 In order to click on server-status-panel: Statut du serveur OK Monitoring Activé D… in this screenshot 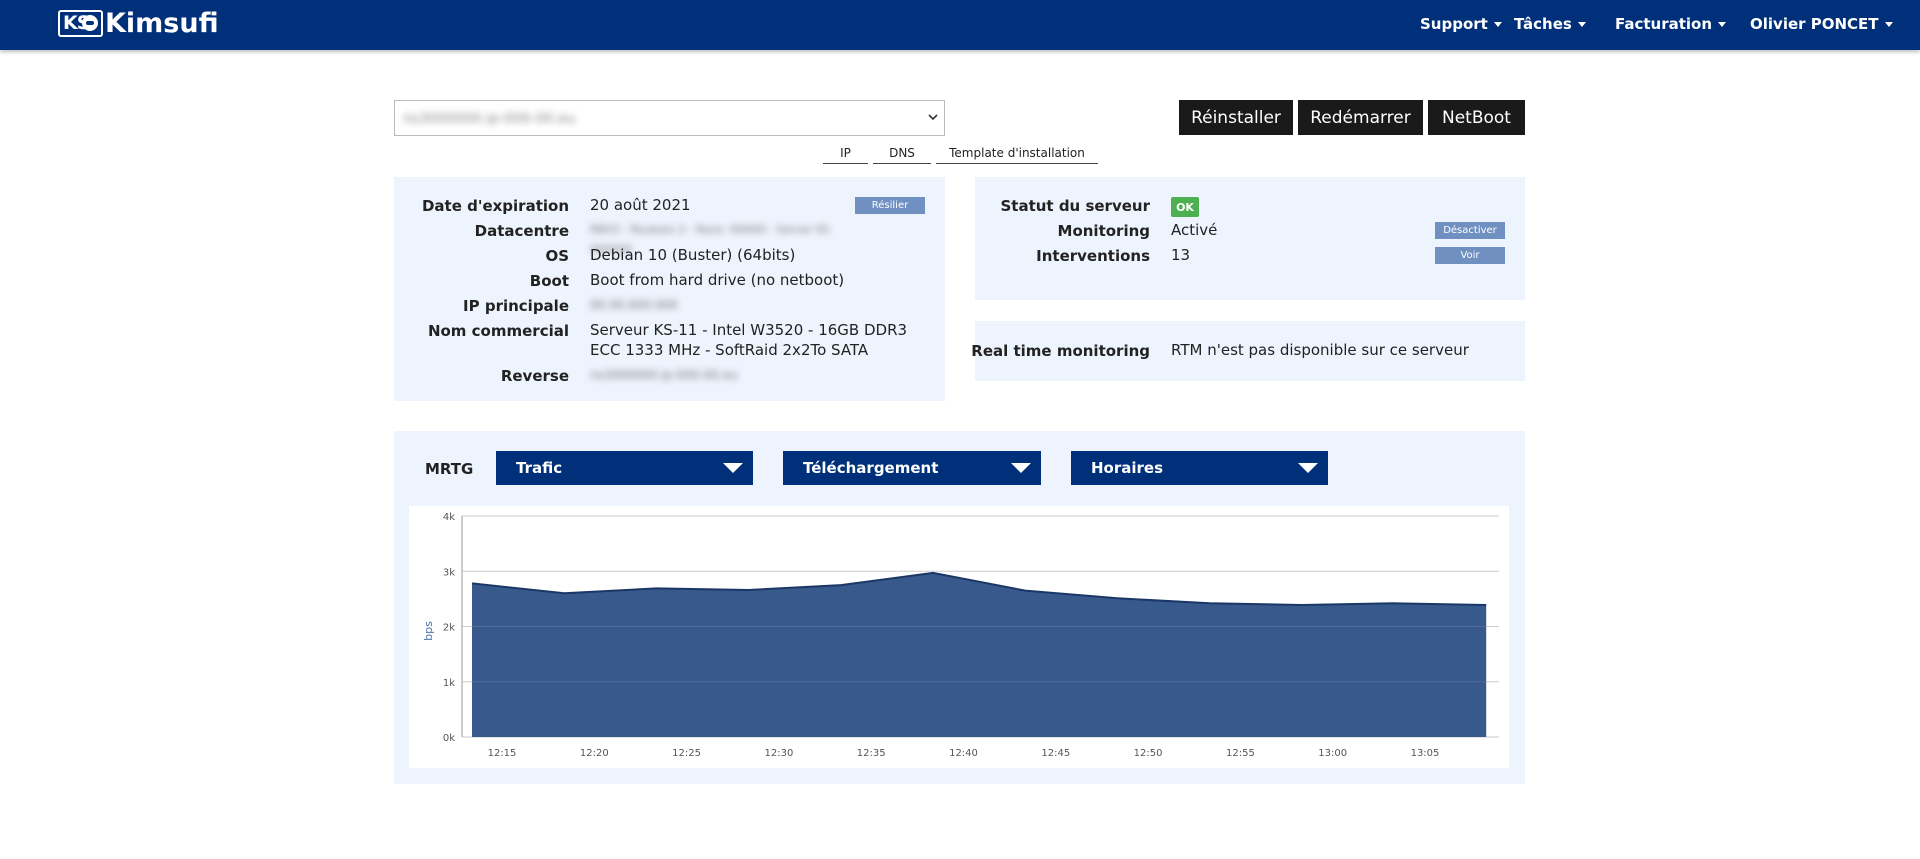, I will do `click(1250, 238)`.